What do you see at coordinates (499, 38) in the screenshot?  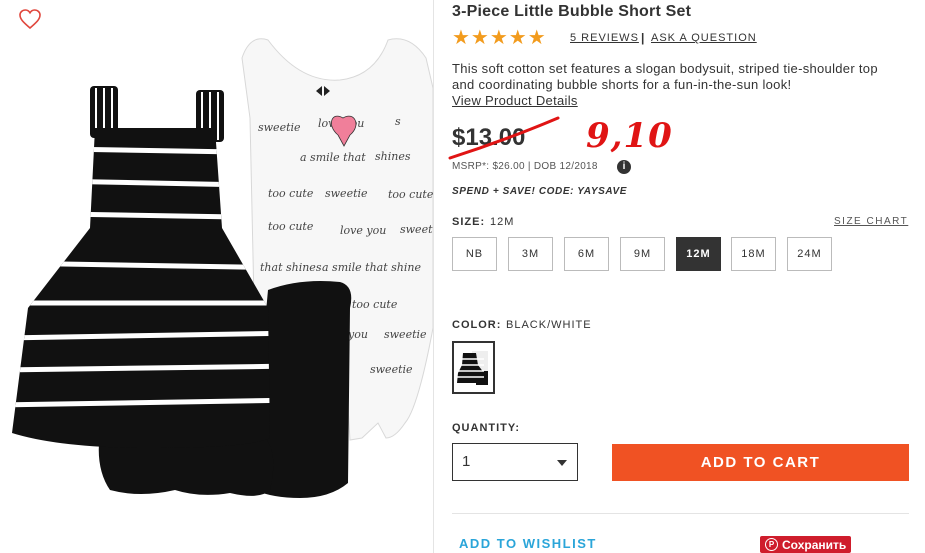 I see `rating-stars: ★★★★★` at bounding box center [499, 38].